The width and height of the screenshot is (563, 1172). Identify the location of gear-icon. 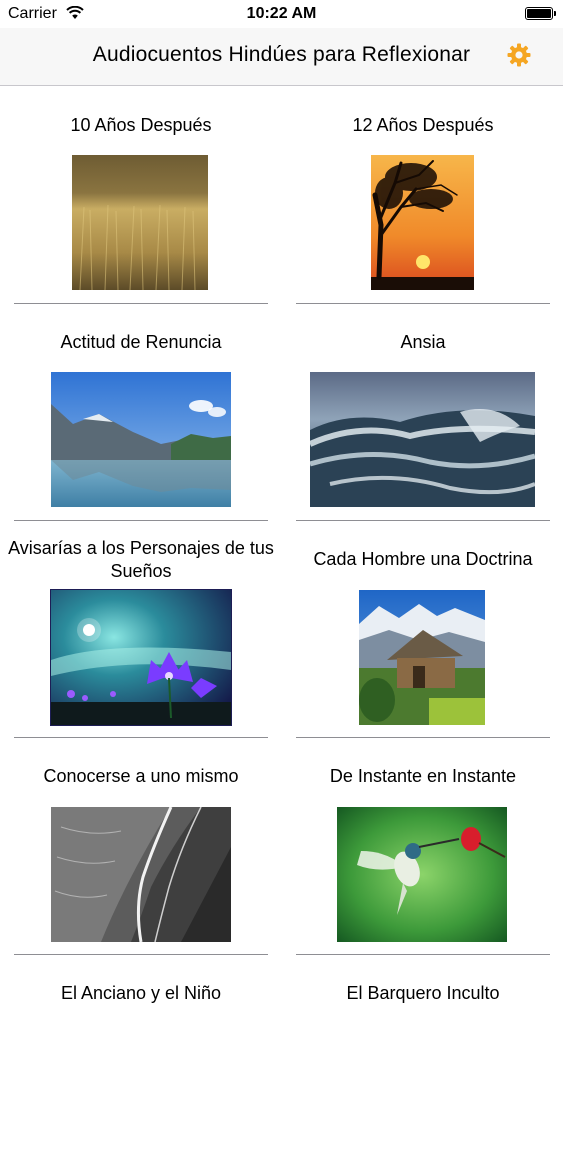
(519, 55).